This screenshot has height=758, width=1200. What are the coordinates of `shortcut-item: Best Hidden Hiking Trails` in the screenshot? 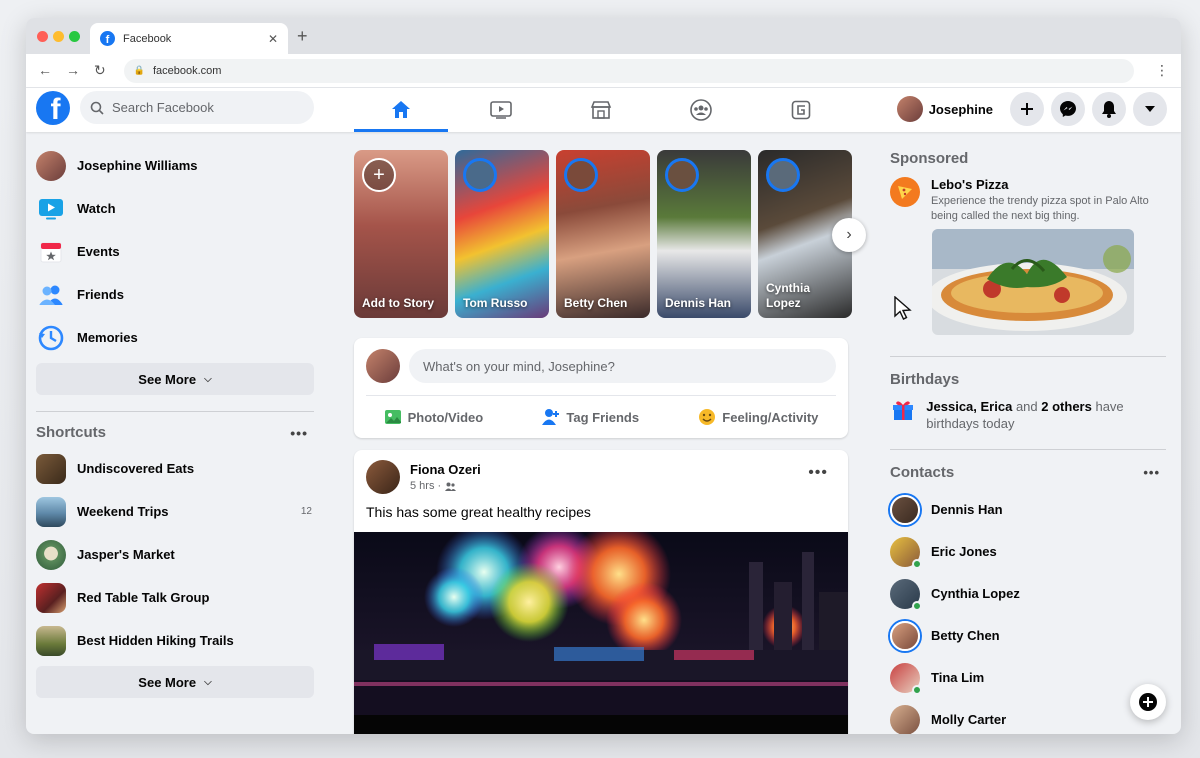 It's located at (176, 640).